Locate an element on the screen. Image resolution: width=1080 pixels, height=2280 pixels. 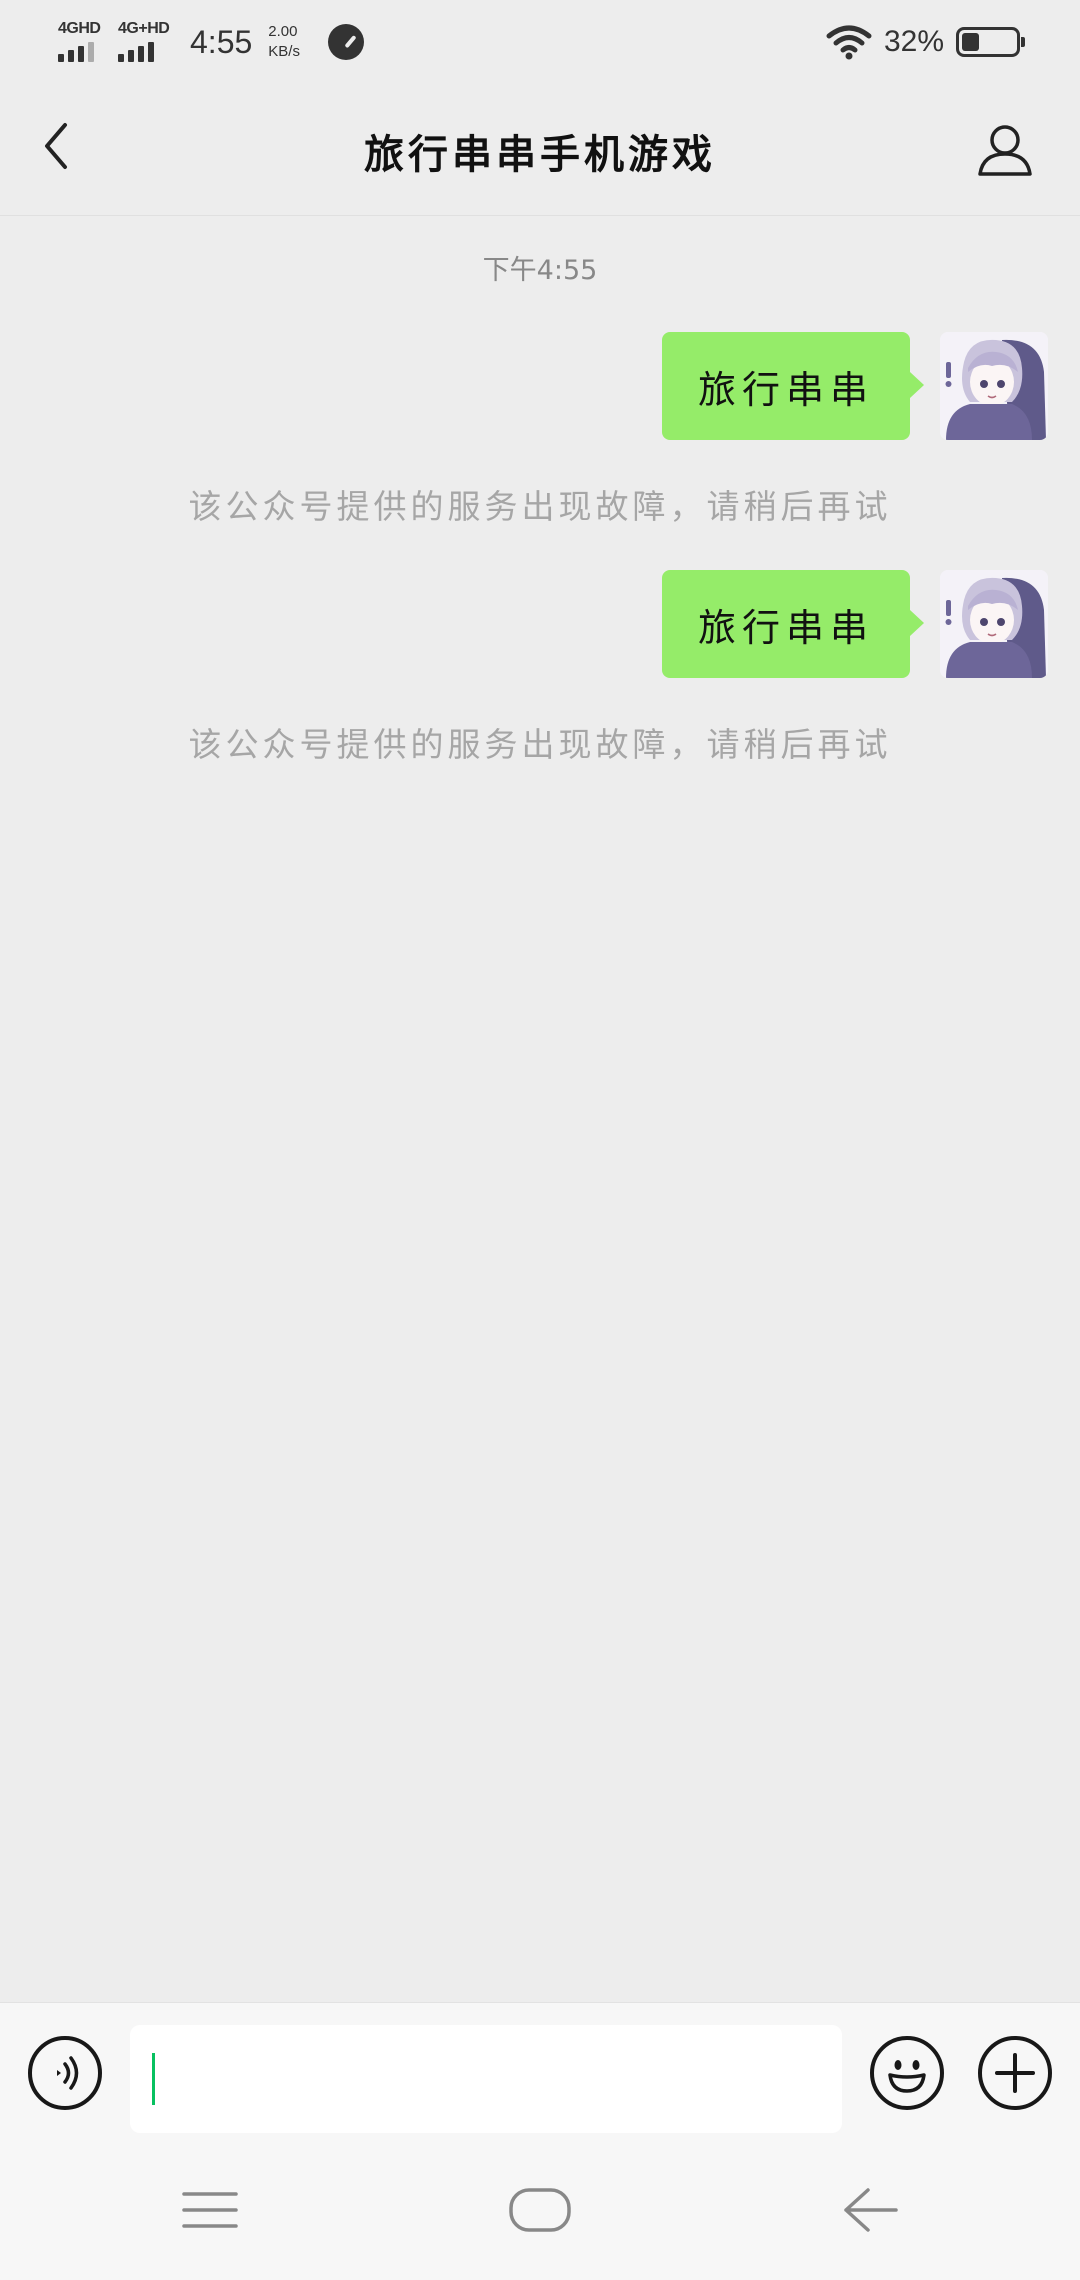
person-icon is located at coordinates (1005, 150).